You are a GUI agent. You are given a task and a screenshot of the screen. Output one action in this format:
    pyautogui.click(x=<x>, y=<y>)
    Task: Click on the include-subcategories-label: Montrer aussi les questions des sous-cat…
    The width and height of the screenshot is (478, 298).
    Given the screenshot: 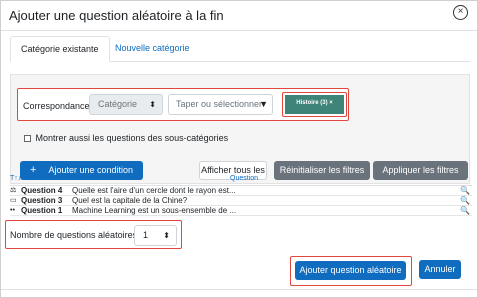 What is the action you would take?
    pyautogui.click(x=132, y=138)
    